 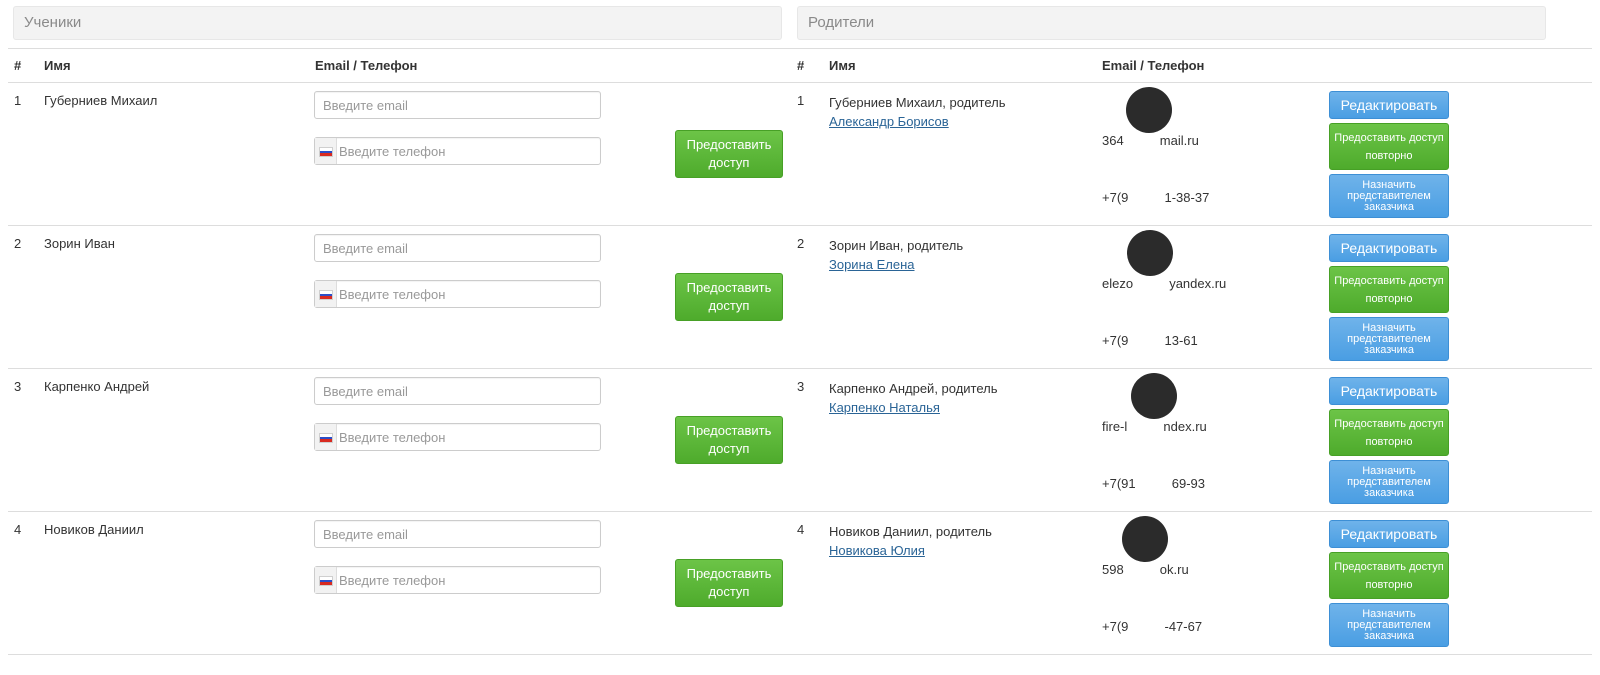 What do you see at coordinates (18, 100) in the screenshot?
I see `student-number: 1` at bounding box center [18, 100].